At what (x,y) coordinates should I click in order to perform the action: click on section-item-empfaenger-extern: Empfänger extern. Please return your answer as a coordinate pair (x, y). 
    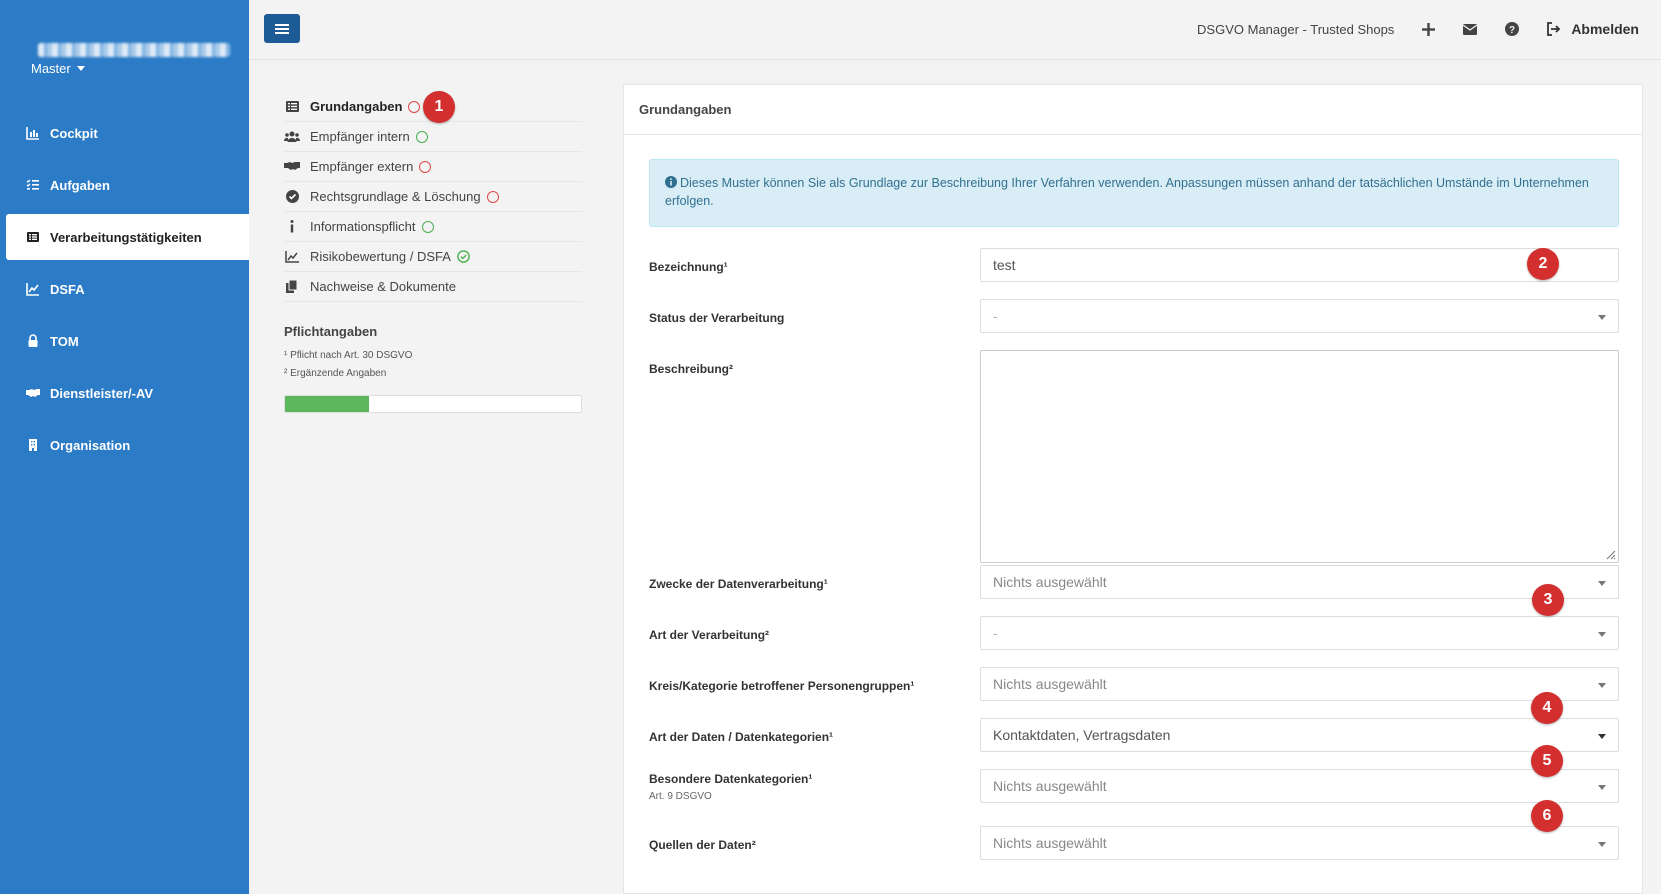
    Looking at the image, I should click on (433, 167).